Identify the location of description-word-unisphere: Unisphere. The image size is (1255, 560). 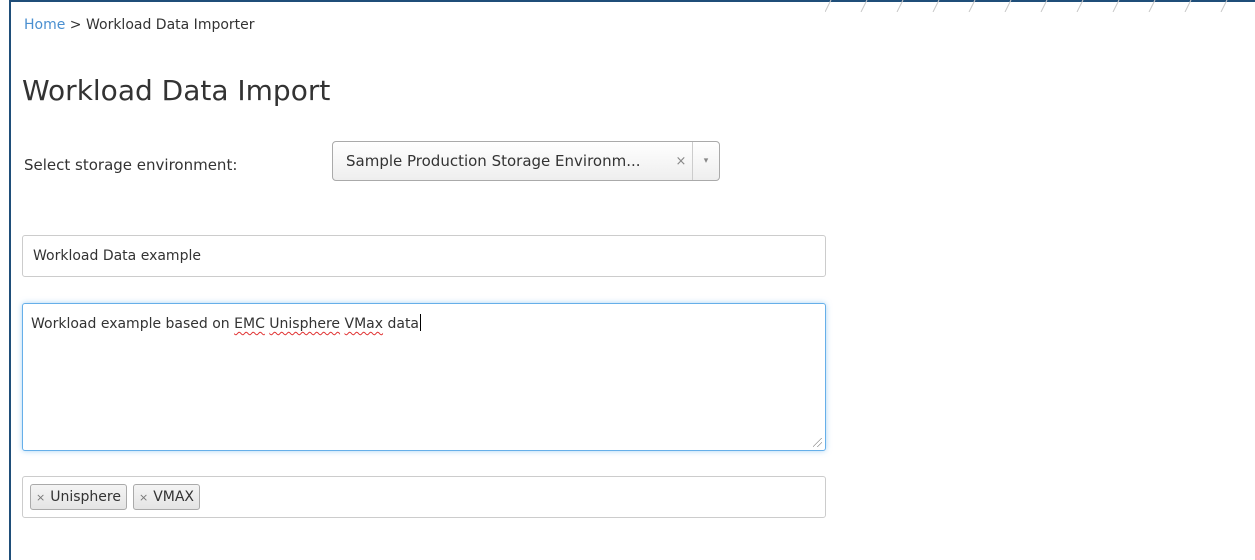
(305, 324).